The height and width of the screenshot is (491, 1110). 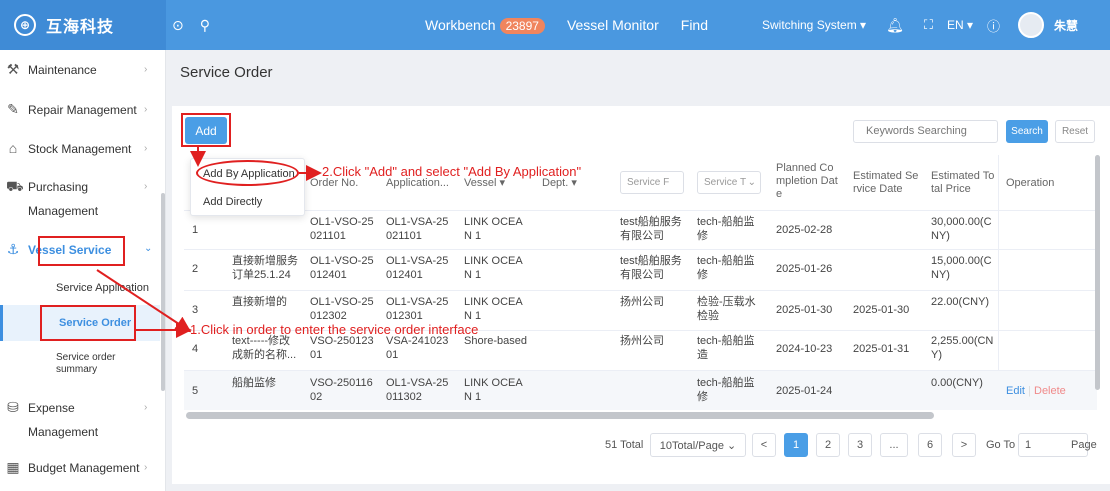 What do you see at coordinates (1097, 272) in the screenshot?
I see `table-vertical-scrollbar` at bounding box center [1097, 272].